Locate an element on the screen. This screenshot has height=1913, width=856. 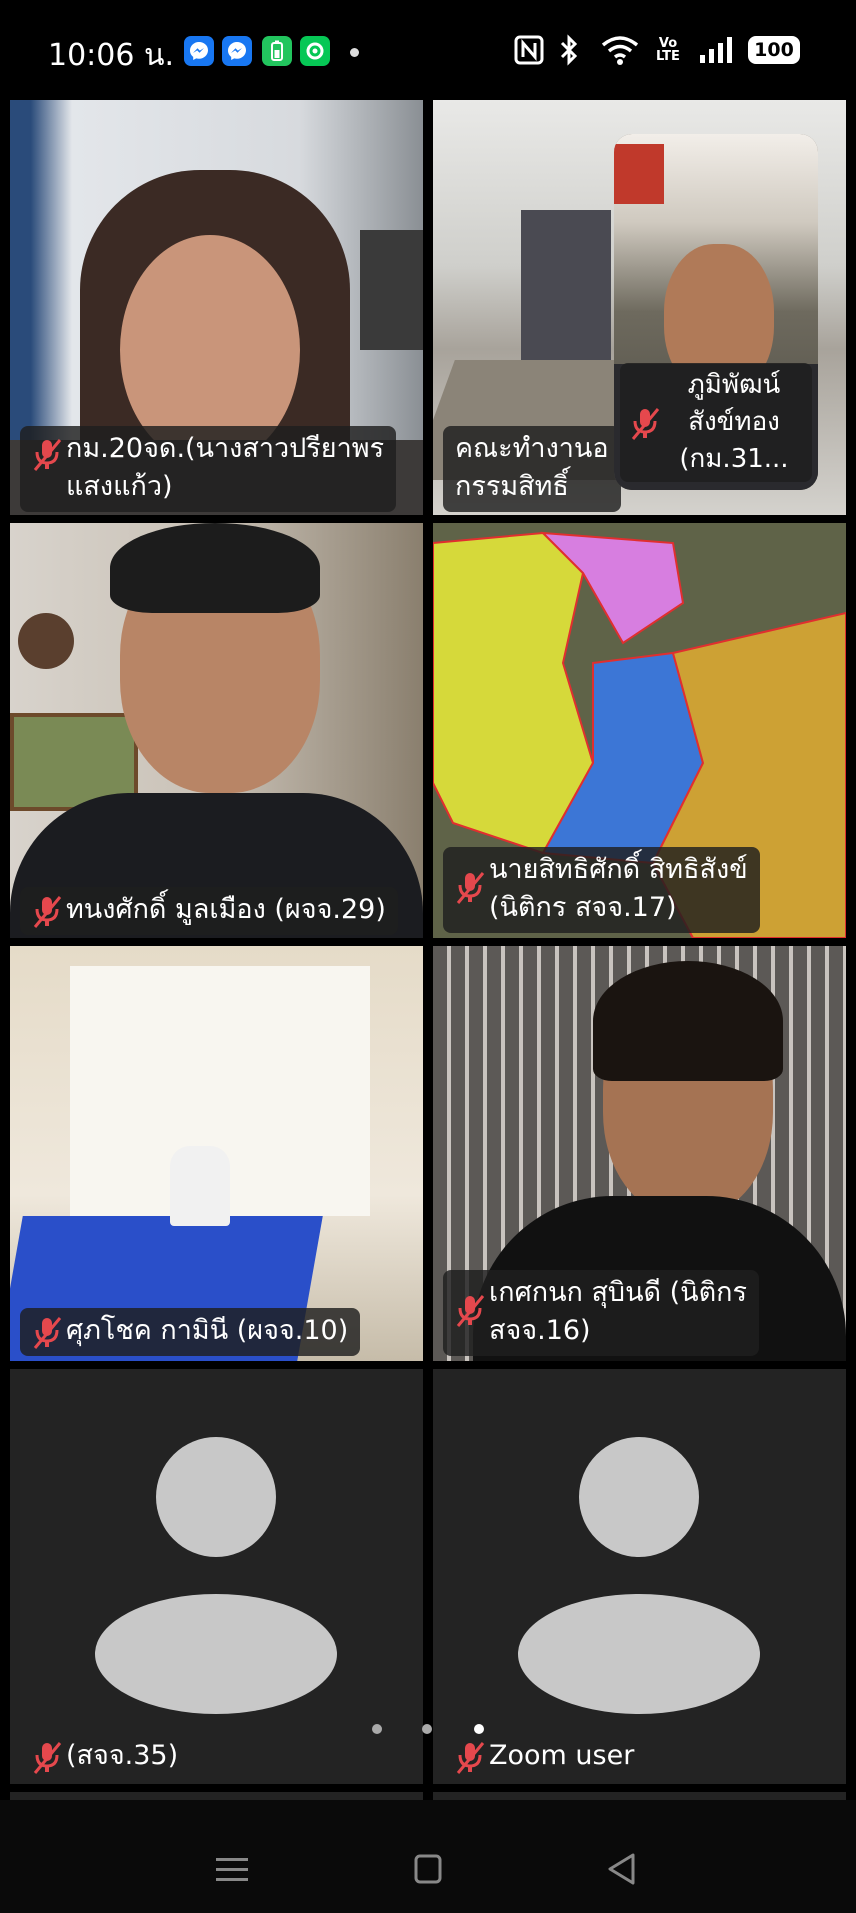
battery-indicator: 100 is located at coordinates (774, 50).